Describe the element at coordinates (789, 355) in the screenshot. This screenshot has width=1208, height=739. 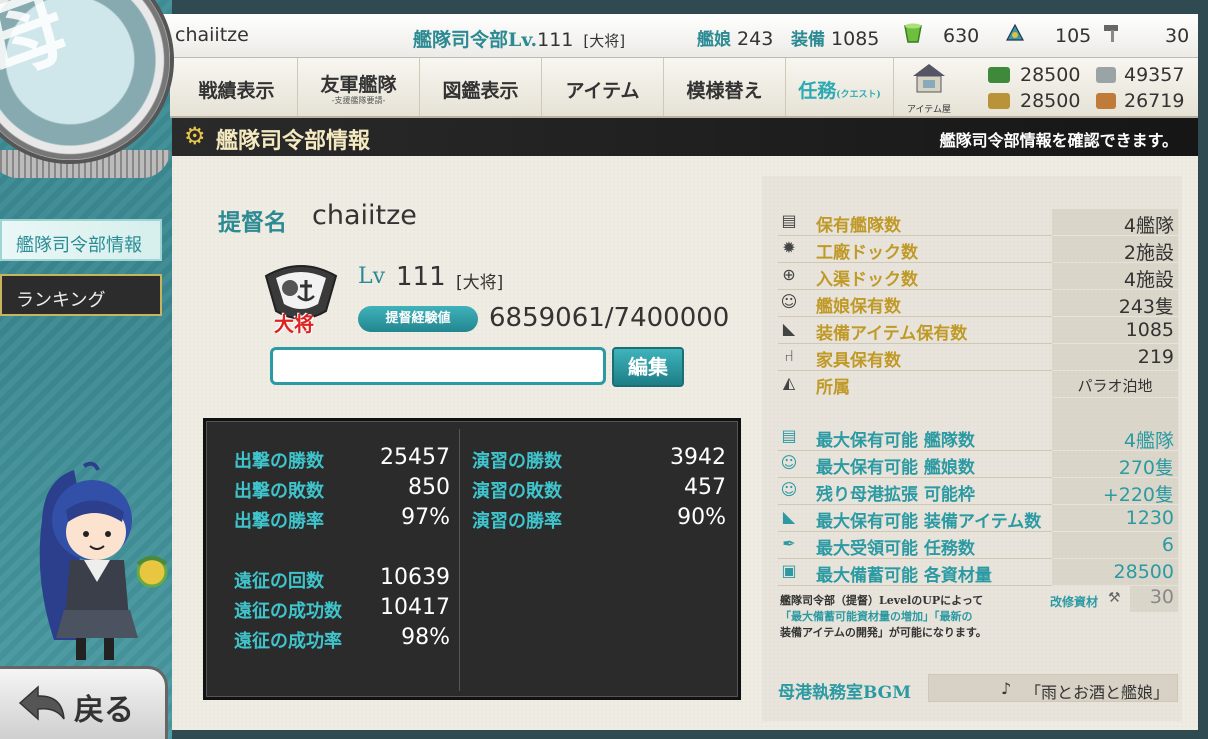
I see `chair-icon: ⑁` at that location.